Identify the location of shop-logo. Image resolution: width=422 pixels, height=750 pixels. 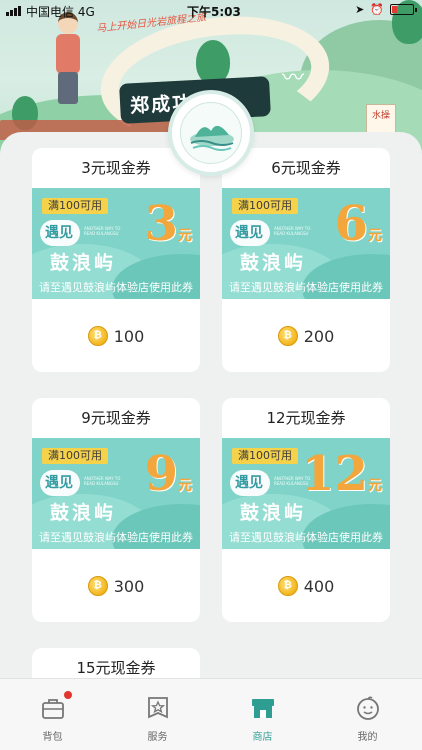
(211, 133).